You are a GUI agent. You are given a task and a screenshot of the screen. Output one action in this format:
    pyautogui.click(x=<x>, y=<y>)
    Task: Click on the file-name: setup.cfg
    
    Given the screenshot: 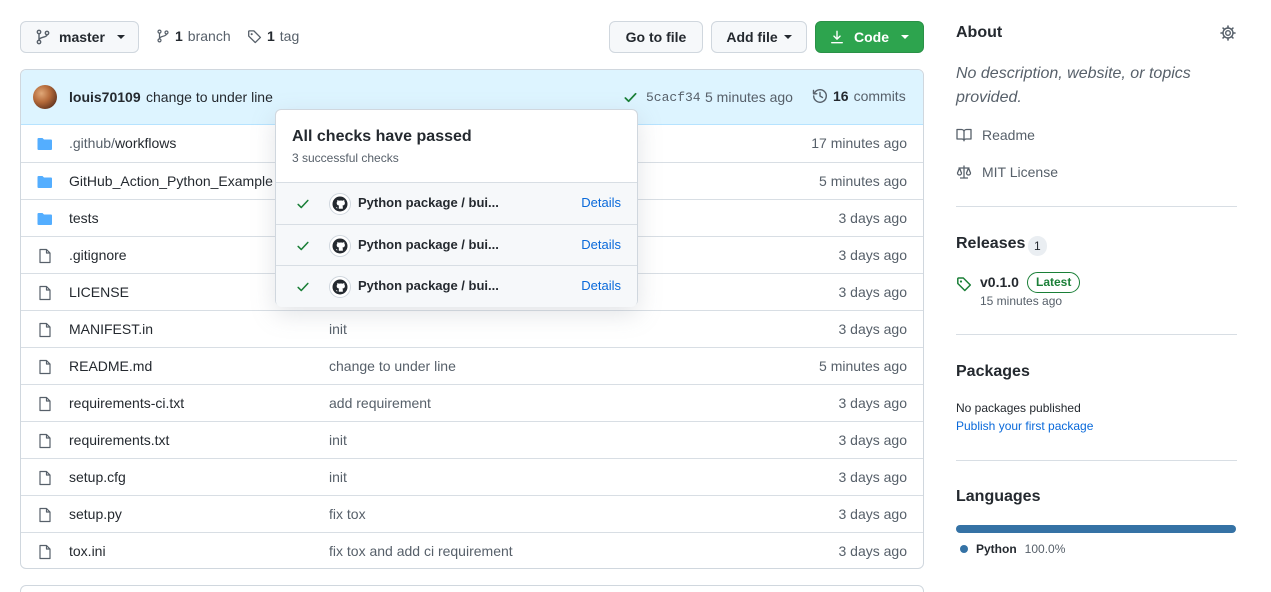 What is the action you would take?
    pyautogui.click(x=97, y=477)
    